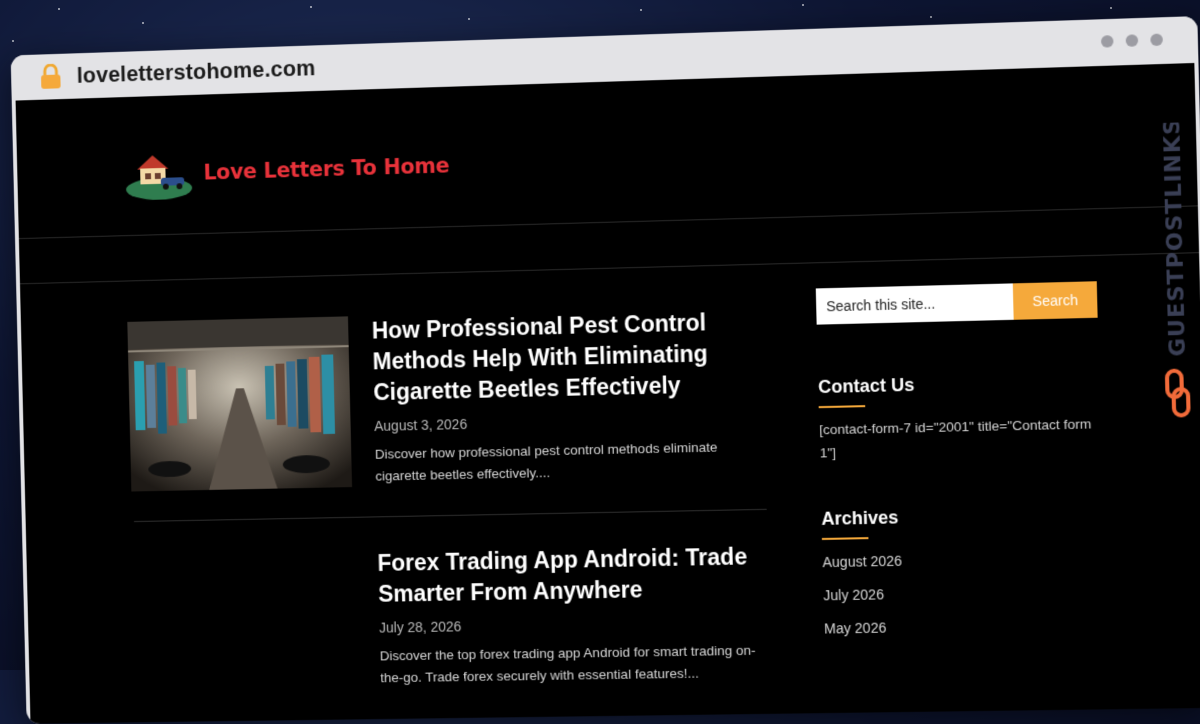  What do you see at coordinates (1055, 300) in the screenshot?
I see `search-button: Search` at bounding box center [1055, 300].